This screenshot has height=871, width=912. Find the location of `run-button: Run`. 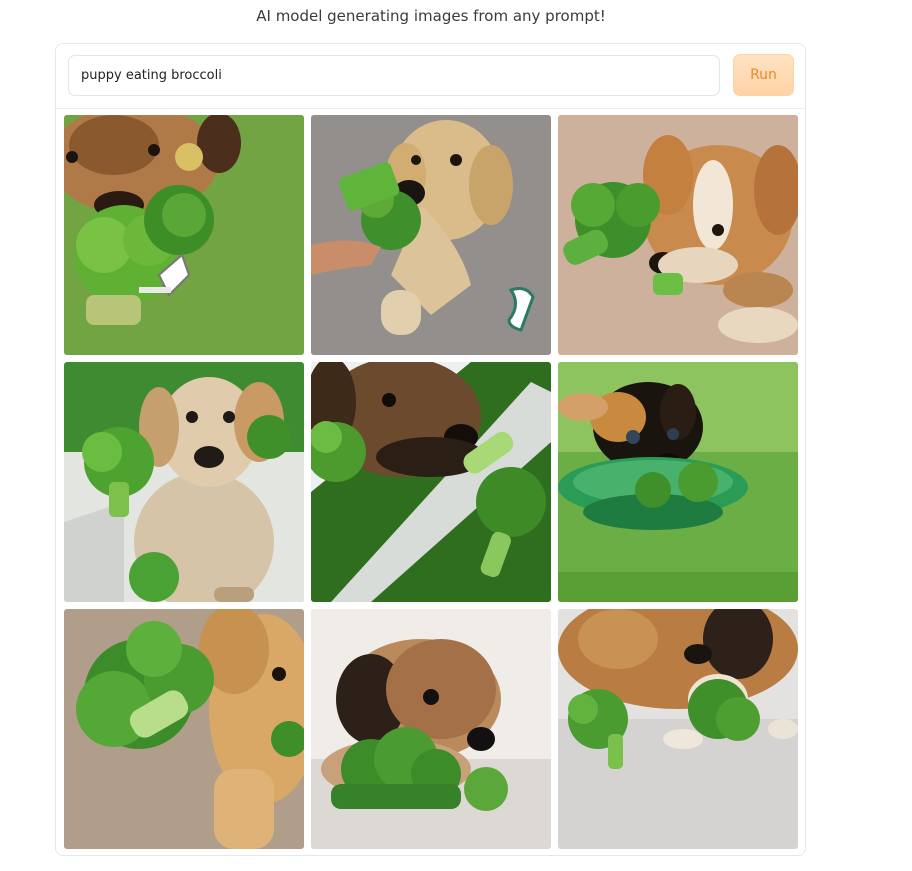

run-button: Run is located at coordinates (763, 75).